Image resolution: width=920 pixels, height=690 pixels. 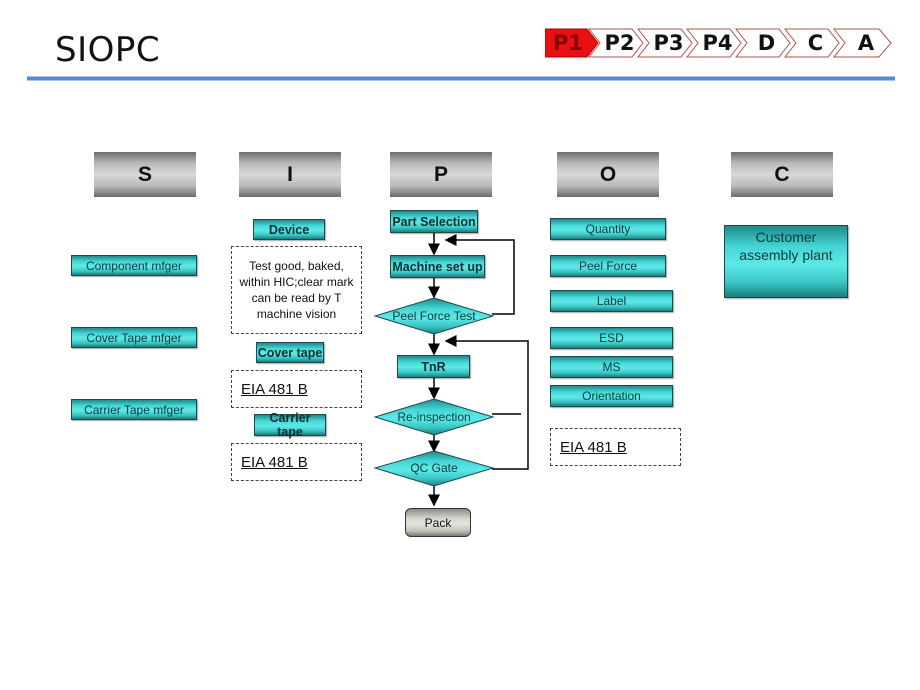 I want to click on output-spec-box: EIA 481 B, so click(x=615, y=447).